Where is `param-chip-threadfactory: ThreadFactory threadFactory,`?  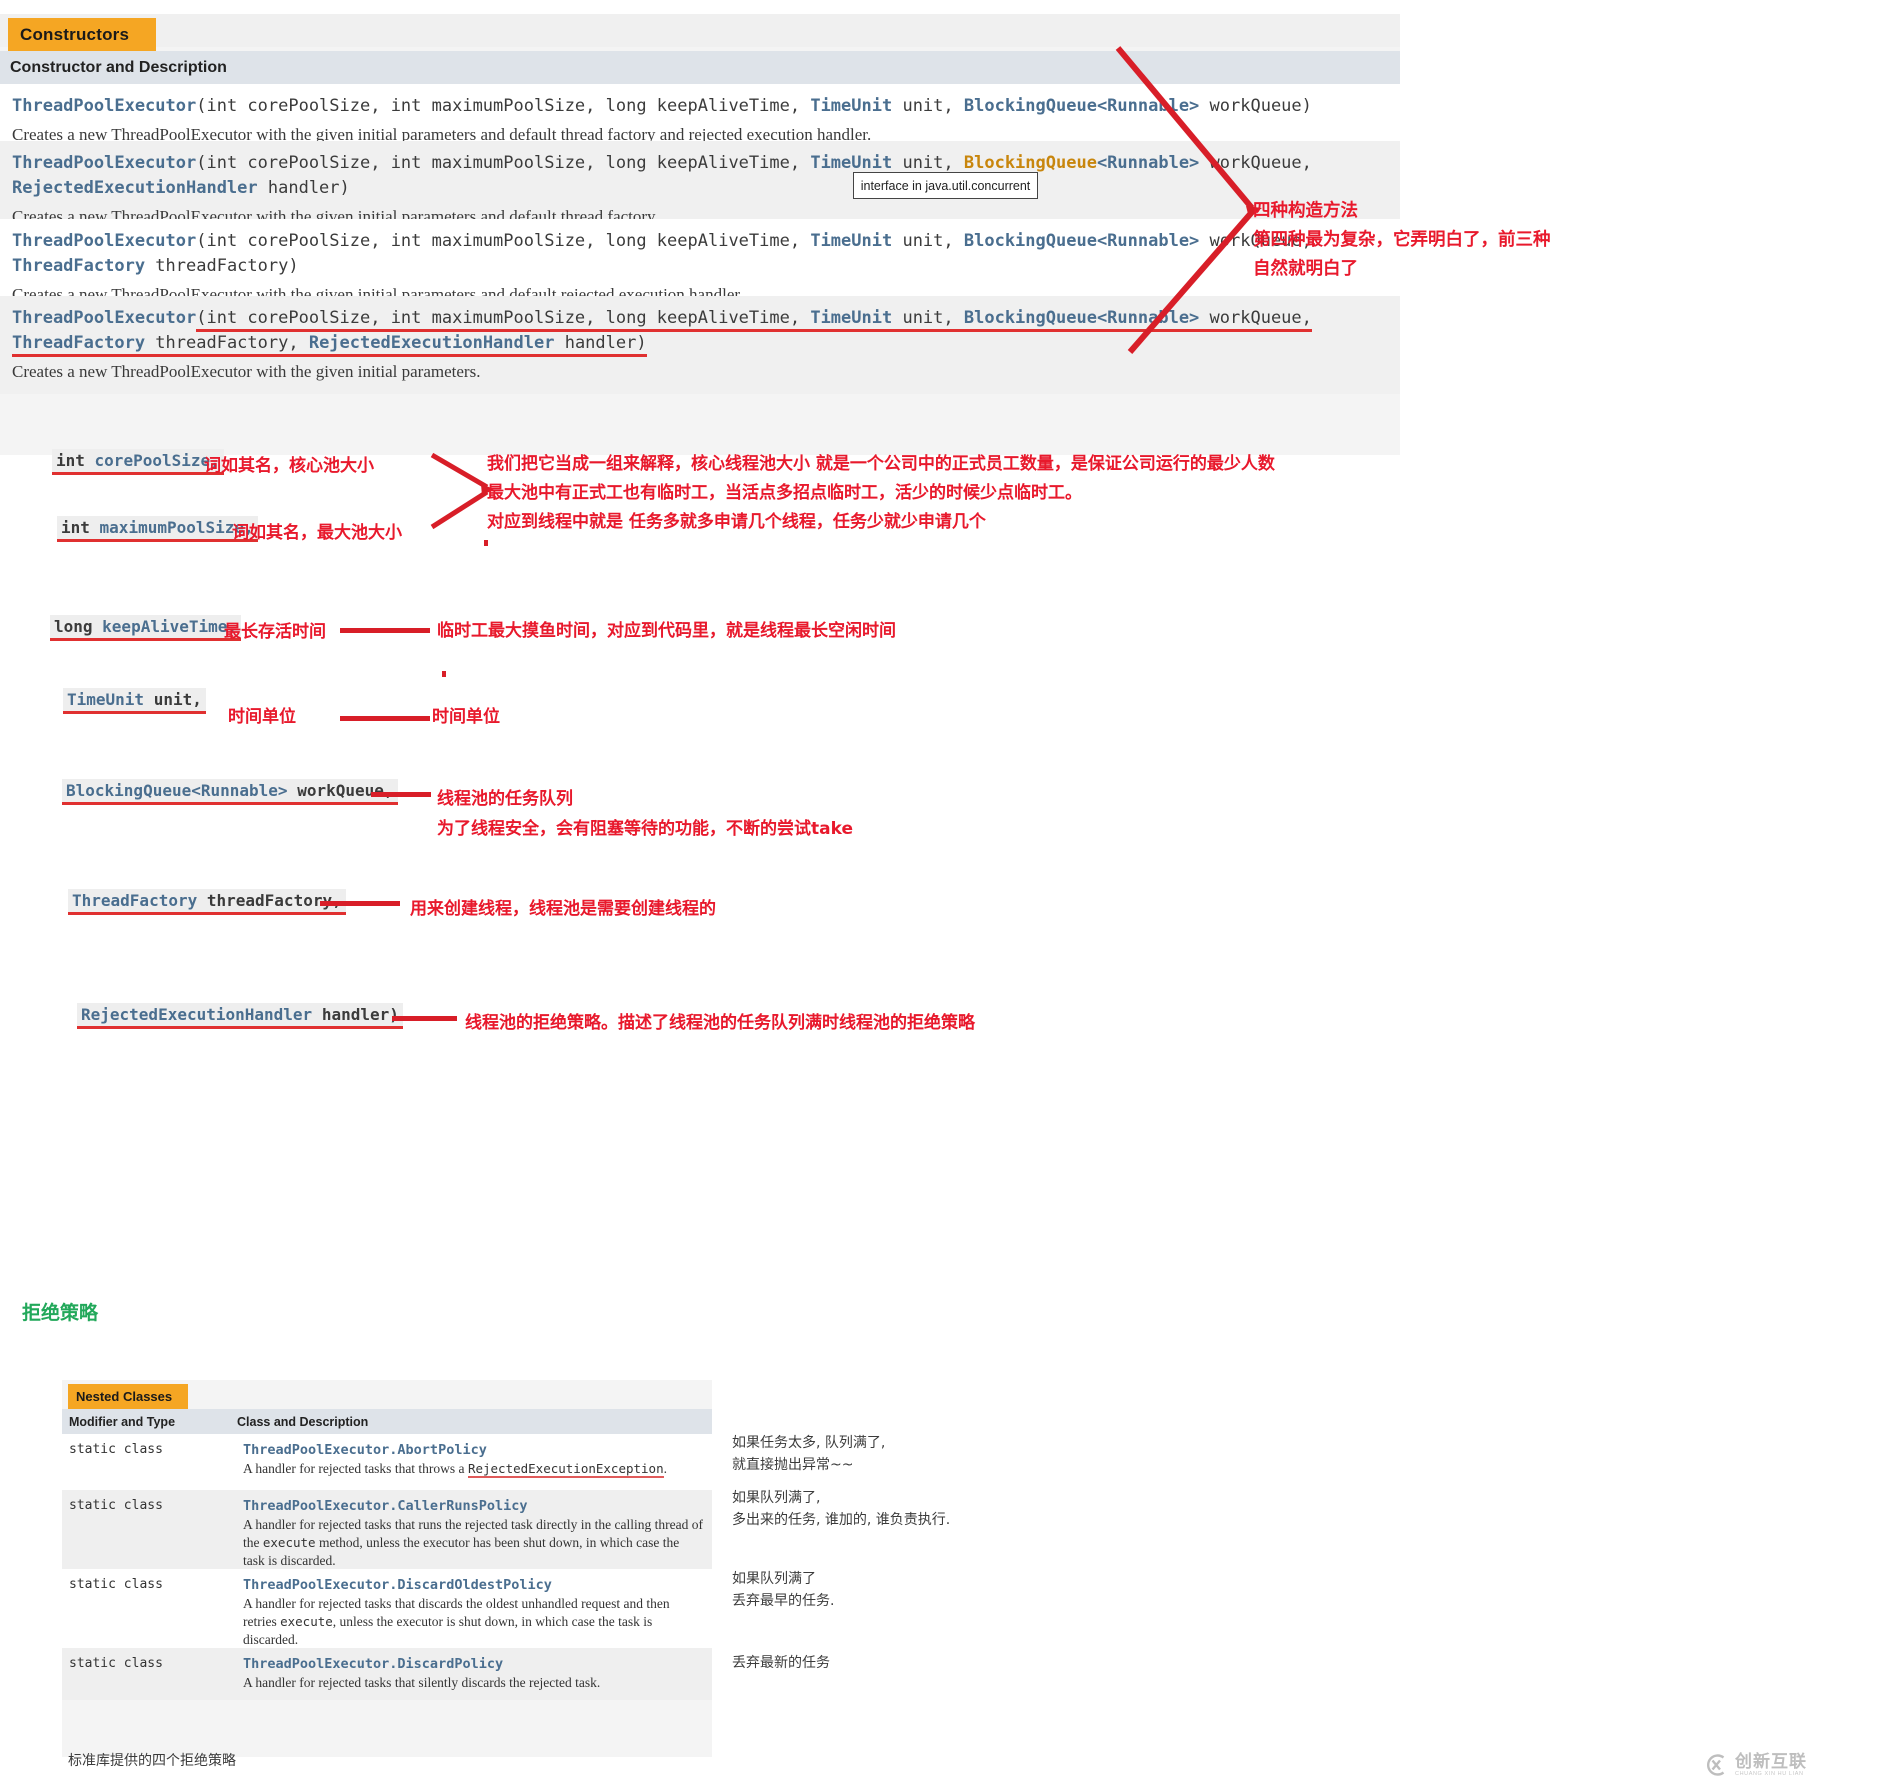
param-chip-threadfactory: ThreadFactory threadFactory, is located at coordinates (207, 902).